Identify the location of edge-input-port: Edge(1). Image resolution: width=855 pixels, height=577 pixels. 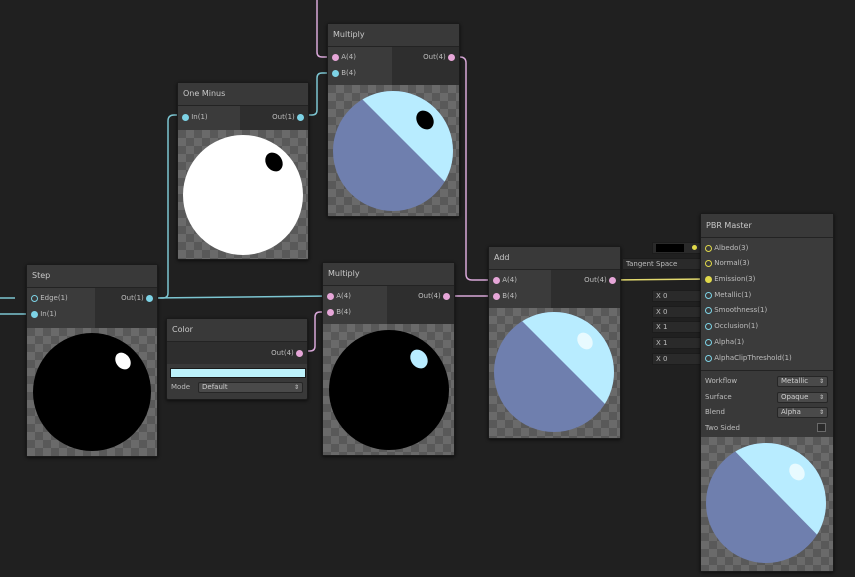
(49, 298).